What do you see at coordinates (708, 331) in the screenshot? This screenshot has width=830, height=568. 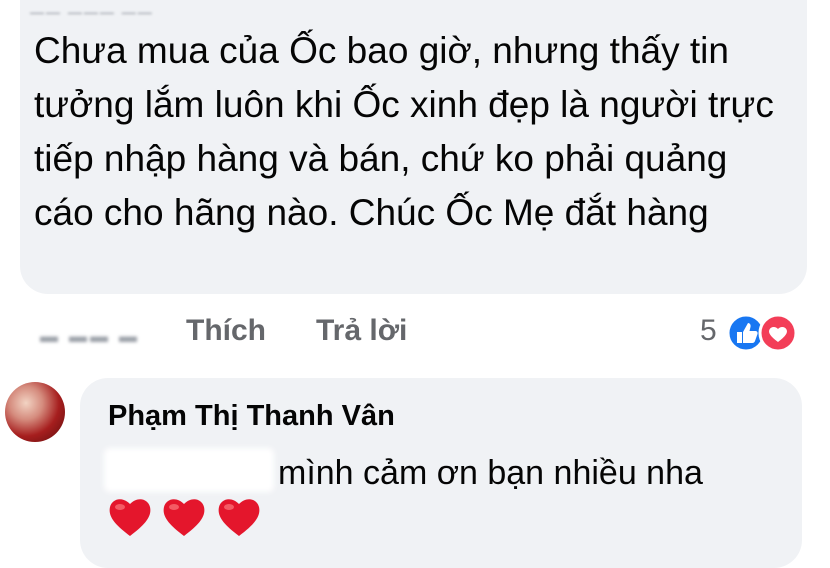 I see `reaction-count: 5` at bounding box center [708, 331].